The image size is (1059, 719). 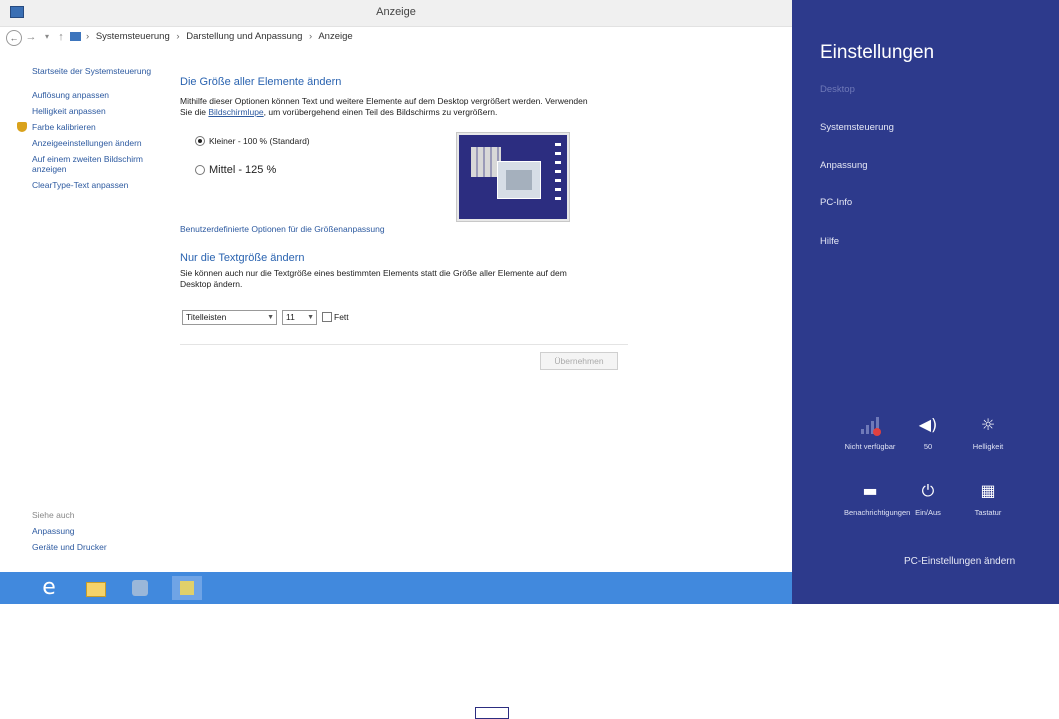 What do you see at coordinates (290, 317) in the screenshot?
I see `font-size-value: 11` at bounding box center [290, 317].